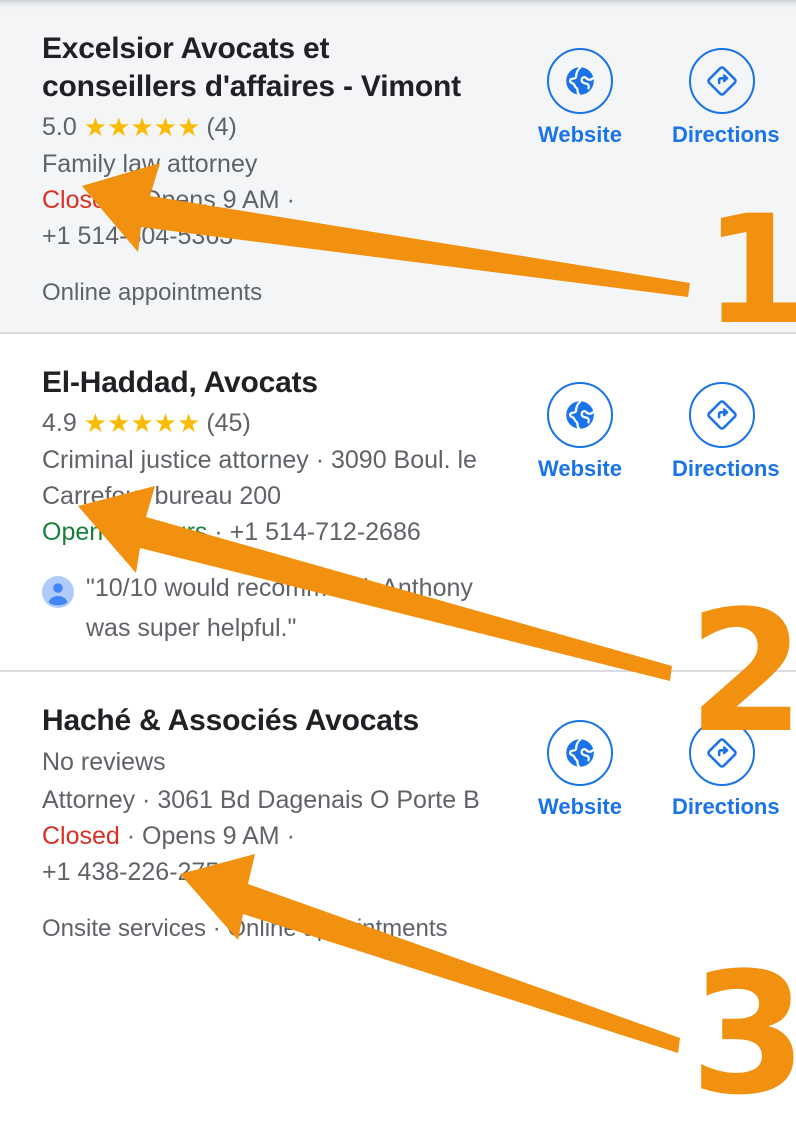  Describe the element at coordinates (58, 592) in the screenshot. I see `person-avatar-icon` at that location.